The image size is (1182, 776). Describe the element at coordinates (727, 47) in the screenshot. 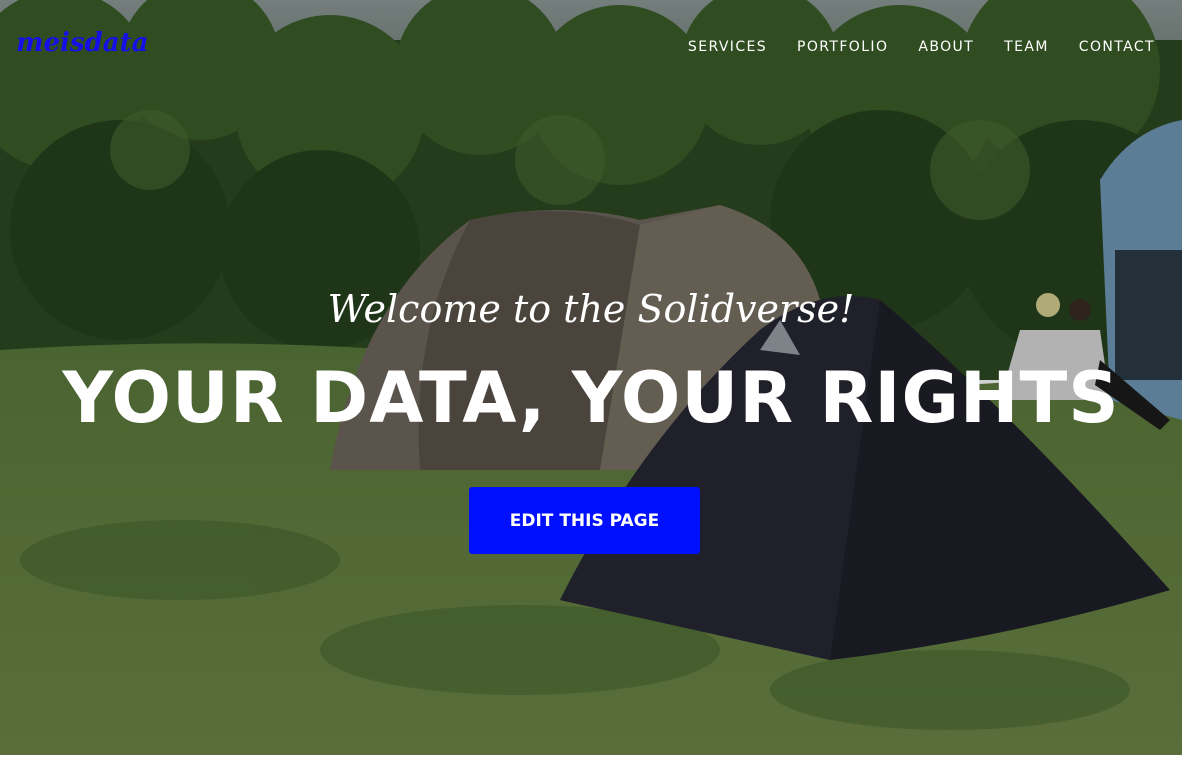

I see `nav-link-services: SERVICES` at that location.